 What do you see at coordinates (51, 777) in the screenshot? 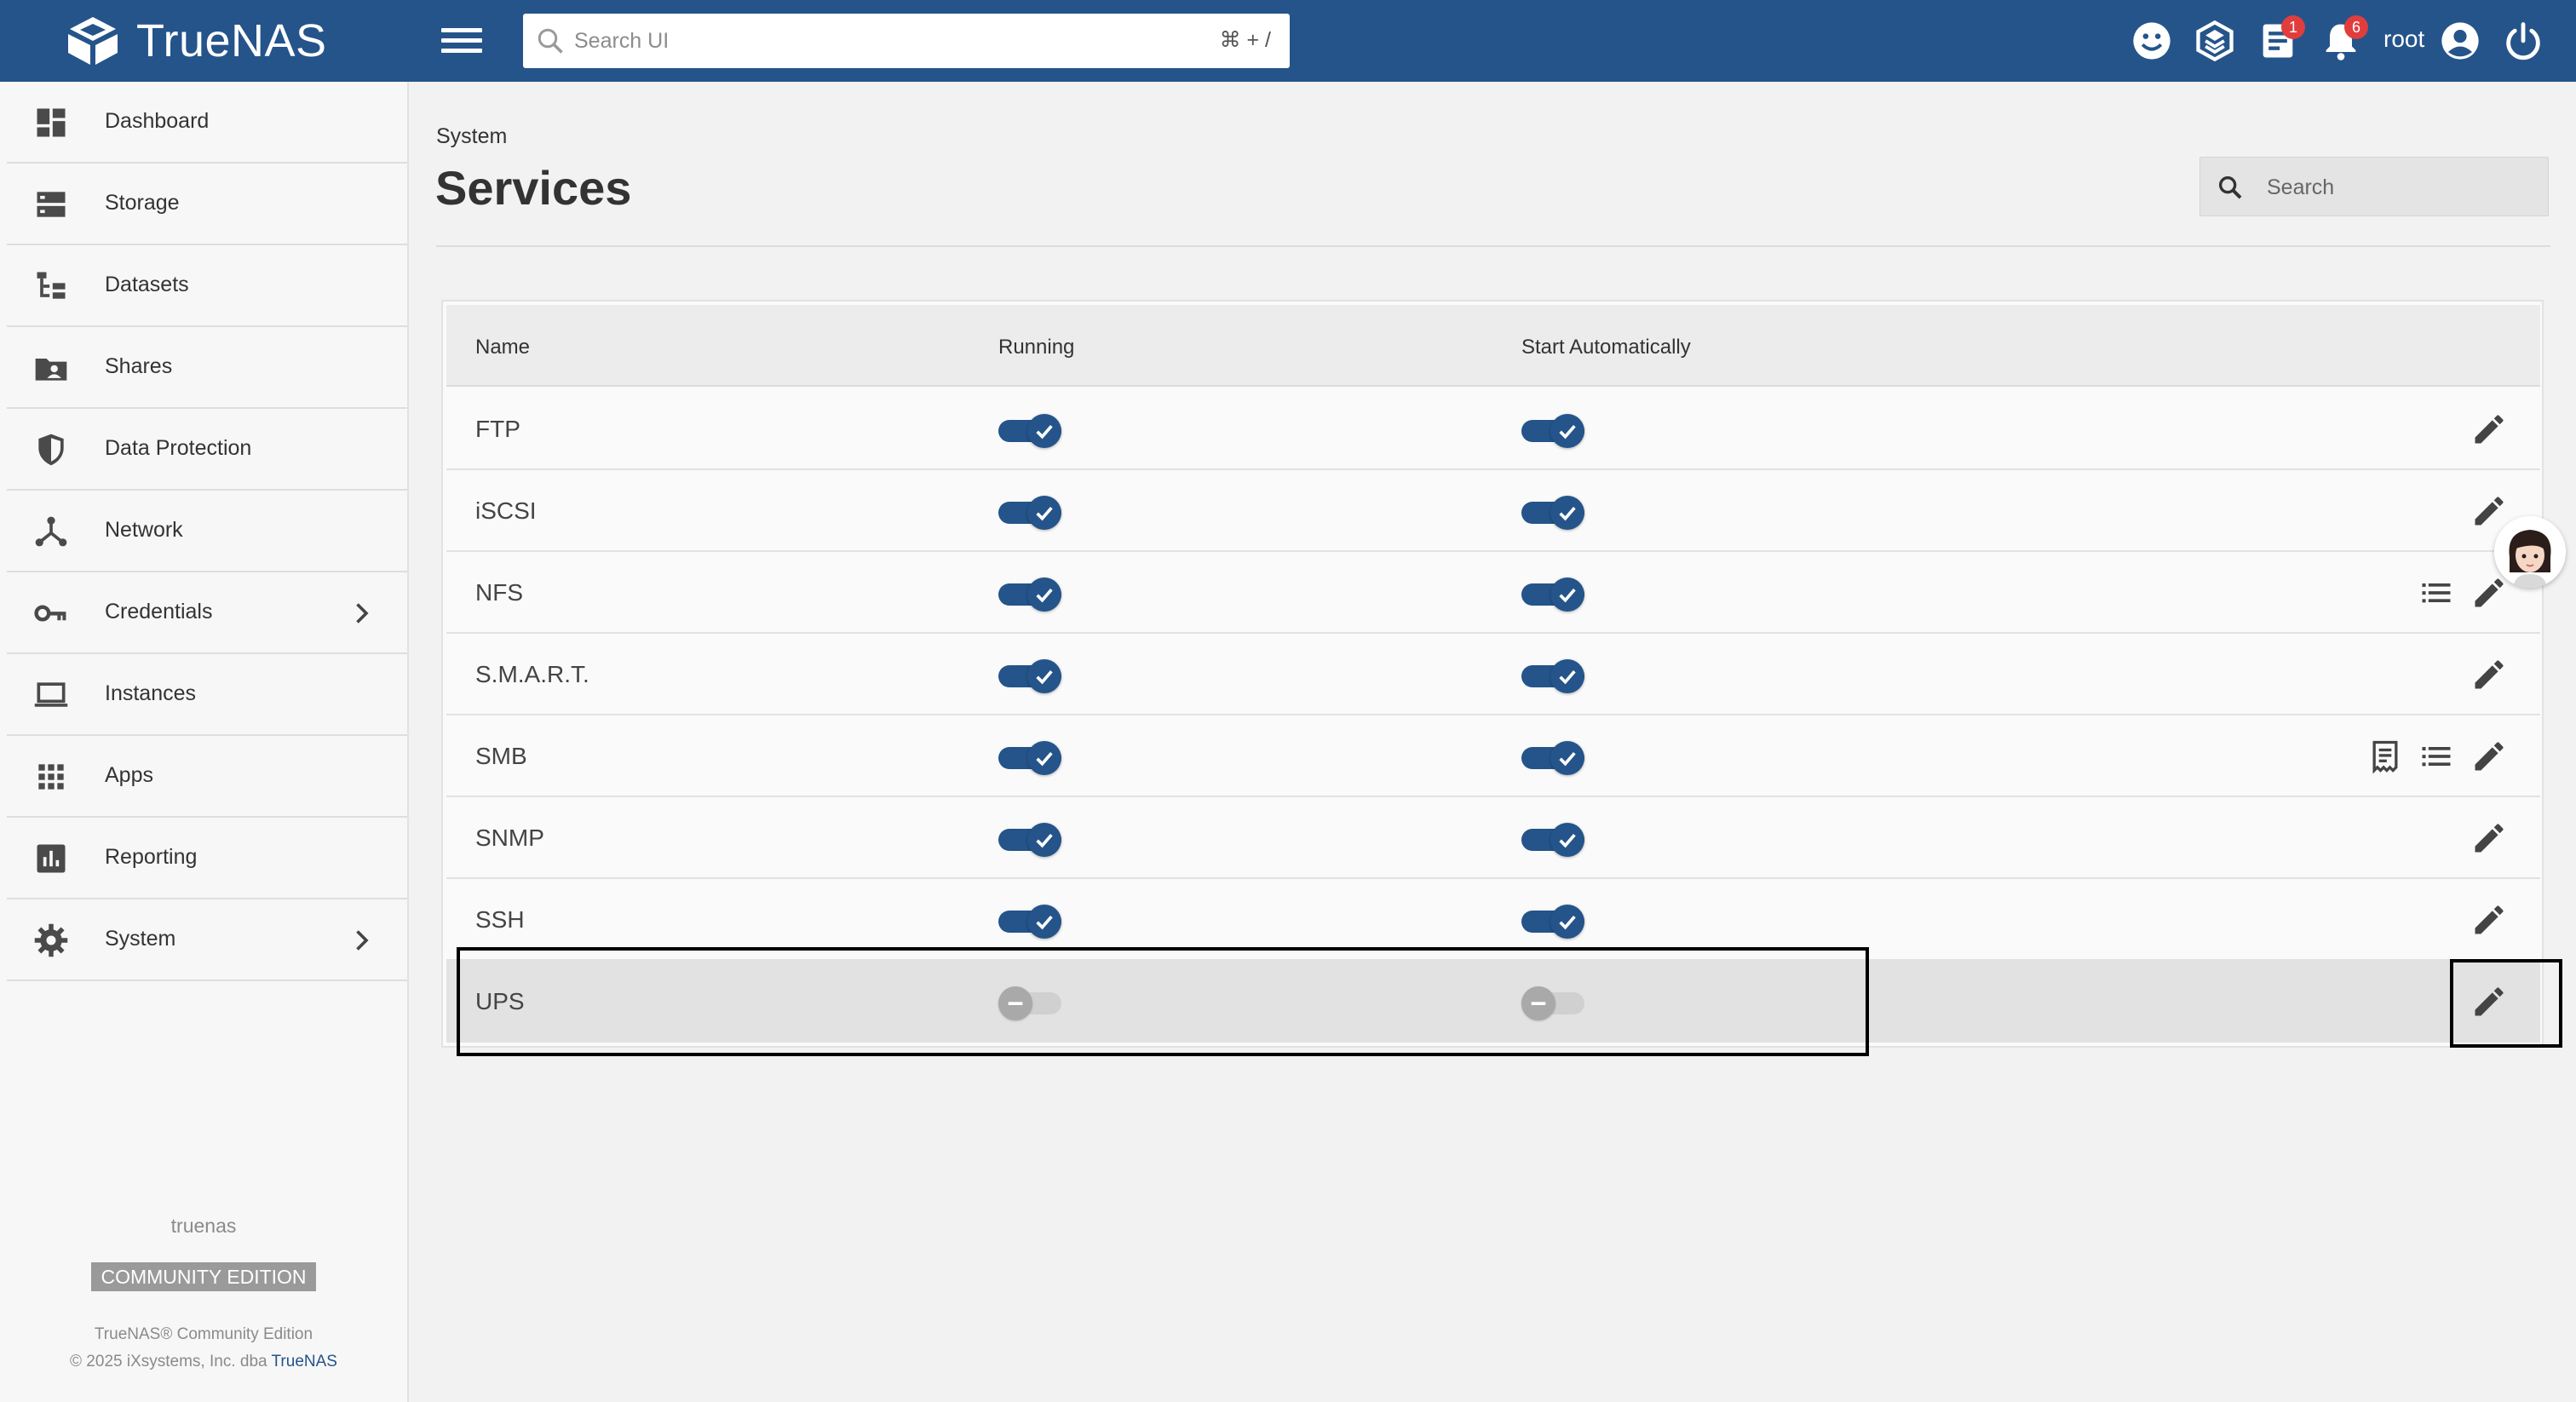
I see `apps-grid-icon` at bounding box center [51, 777].